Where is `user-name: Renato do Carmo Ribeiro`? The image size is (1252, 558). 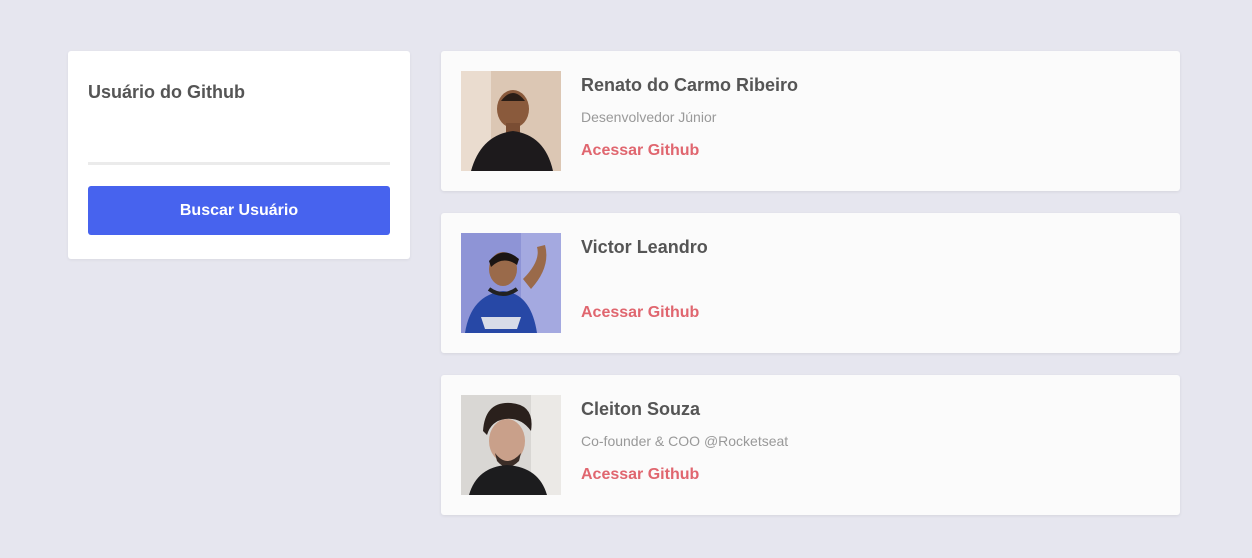 user-name: Renato do Carmo Ribeiro is located at coordinates (690, 85).